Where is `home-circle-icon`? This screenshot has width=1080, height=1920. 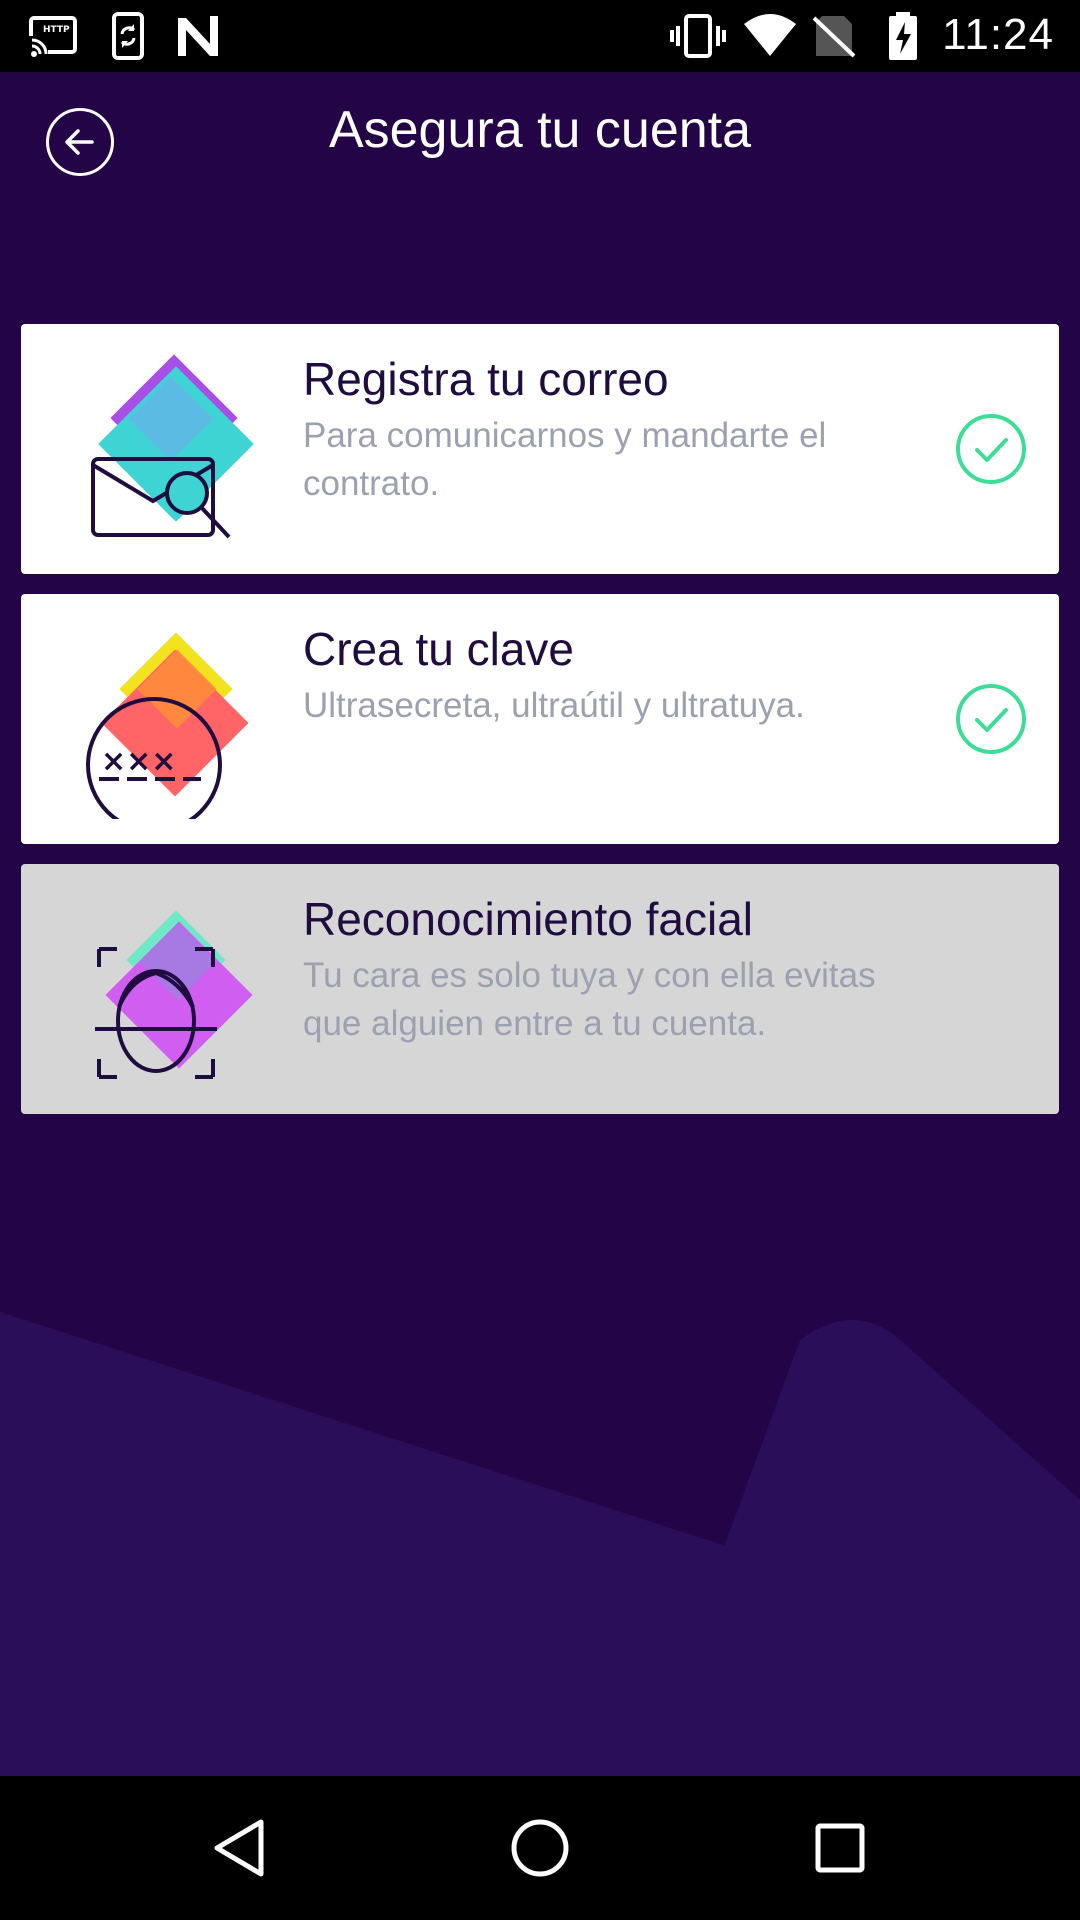 home-circle-icon is located at coordinates (540, 1848).